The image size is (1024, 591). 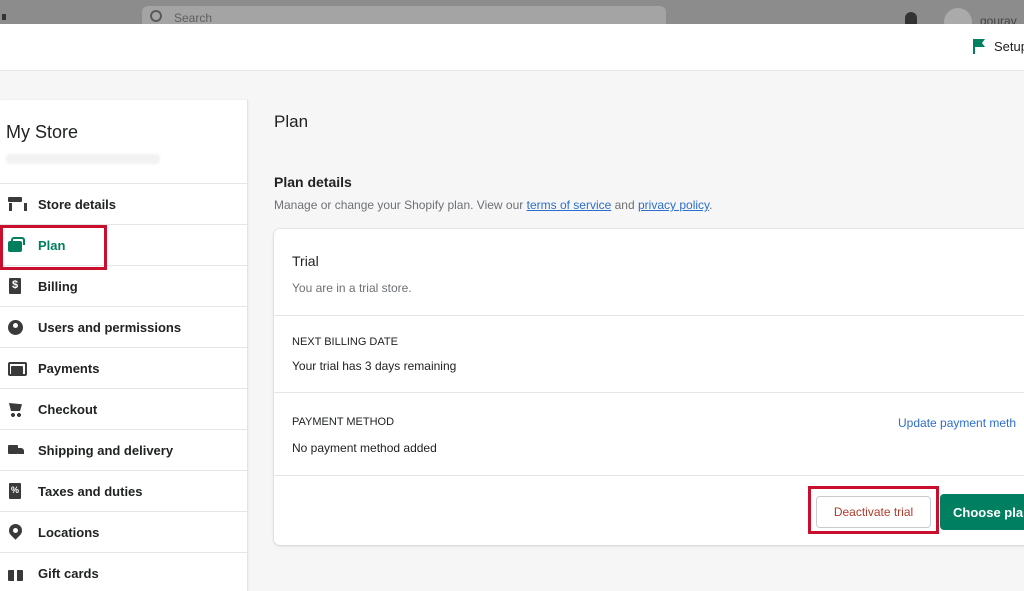 I want to click on privacy-policy-link: privacy policy, so click(x=673, y=205).